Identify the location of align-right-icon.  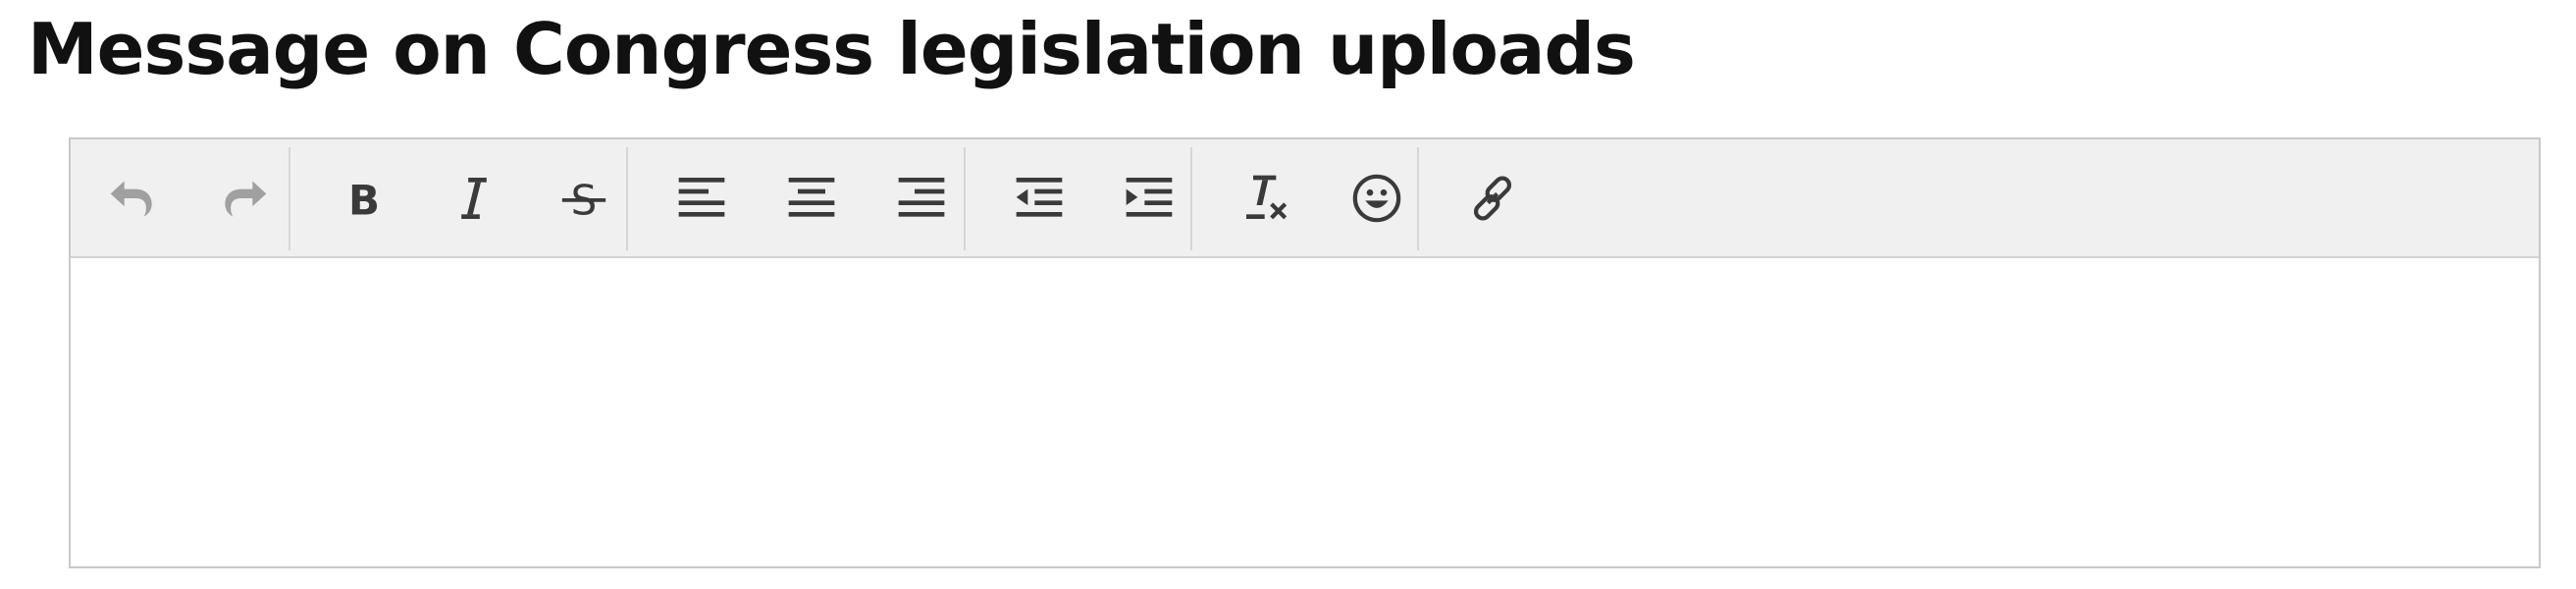
(921, 197).